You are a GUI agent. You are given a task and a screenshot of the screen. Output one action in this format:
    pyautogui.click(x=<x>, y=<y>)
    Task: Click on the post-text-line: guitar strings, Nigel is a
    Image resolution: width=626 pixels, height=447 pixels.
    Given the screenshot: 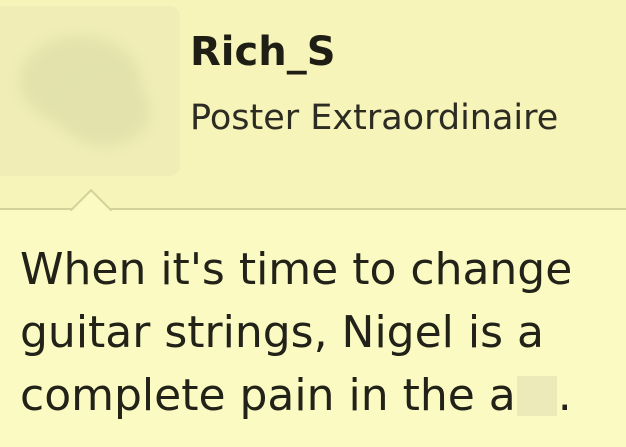 What is the action you would take?
    pyautogui.click(x=282, y=332)
    